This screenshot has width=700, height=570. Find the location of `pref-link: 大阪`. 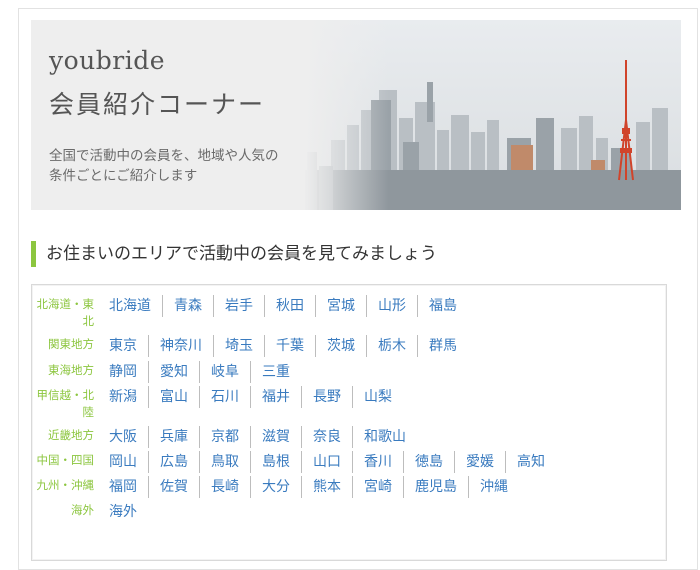

pref-link: 大阪 is located at coordinates (128, 437).